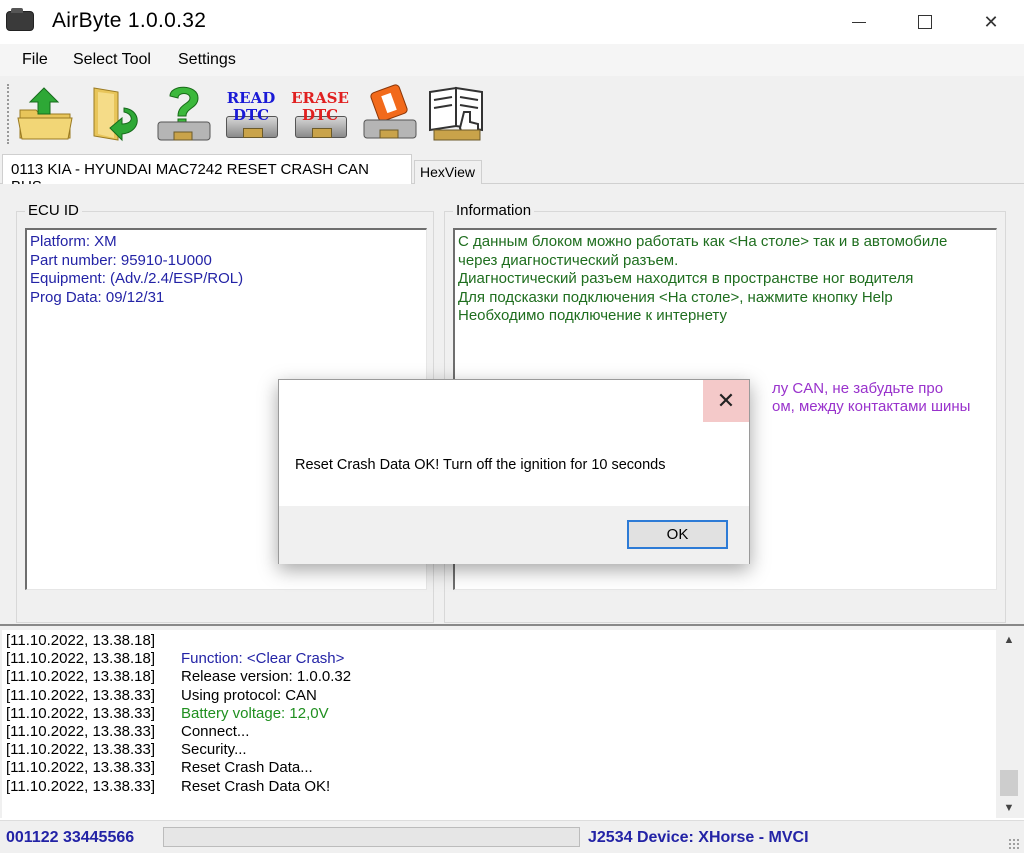 The width and height of the screenshot is (1024, 853). I want to click on open-file-button, so click(45, 113).